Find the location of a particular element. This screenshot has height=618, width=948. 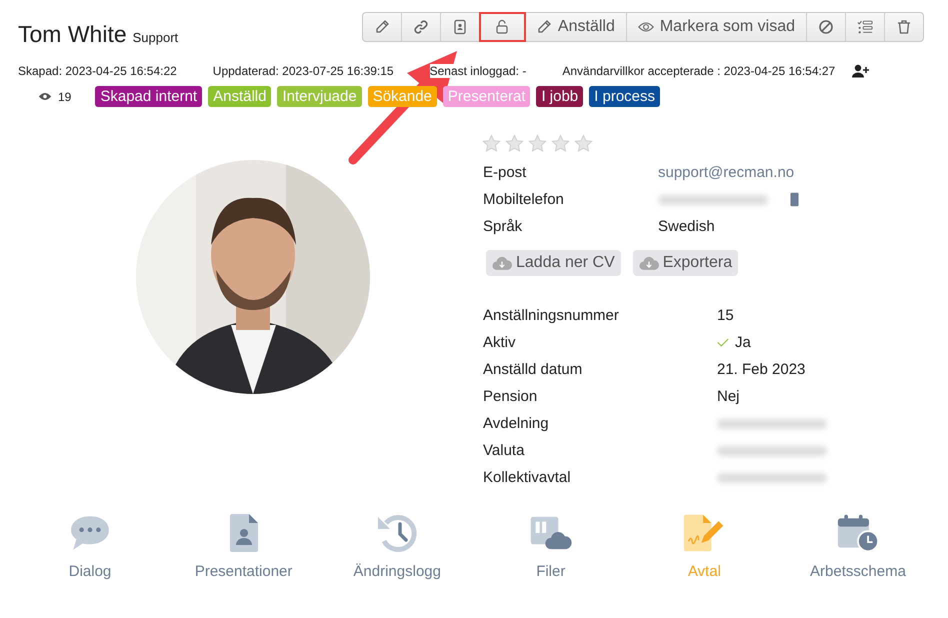

meta-text: Skapad: 2023-04-25 16:54:22 is located at coordinates (97, 71).